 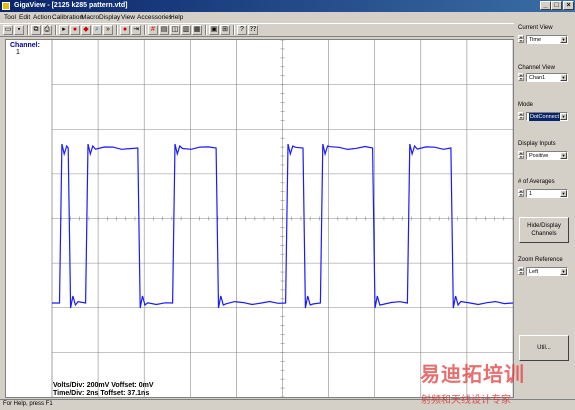 What do you see at coordinates (97, 30) in the screenshot?
I see `zoom-icon: ⌕` at bounding box center [97, 30].